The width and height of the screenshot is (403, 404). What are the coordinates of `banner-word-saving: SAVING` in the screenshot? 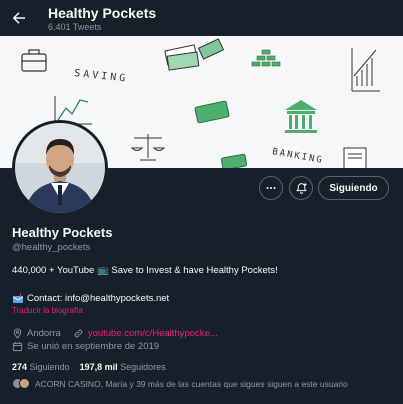 It's located at (101, 76).